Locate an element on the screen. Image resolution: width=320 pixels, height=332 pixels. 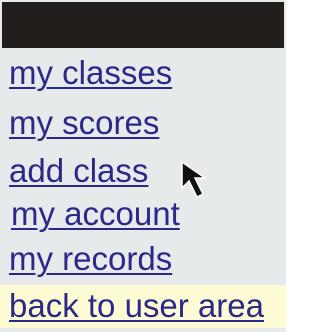
nav-link-my-account: my account is located at coordinates (95, 214).